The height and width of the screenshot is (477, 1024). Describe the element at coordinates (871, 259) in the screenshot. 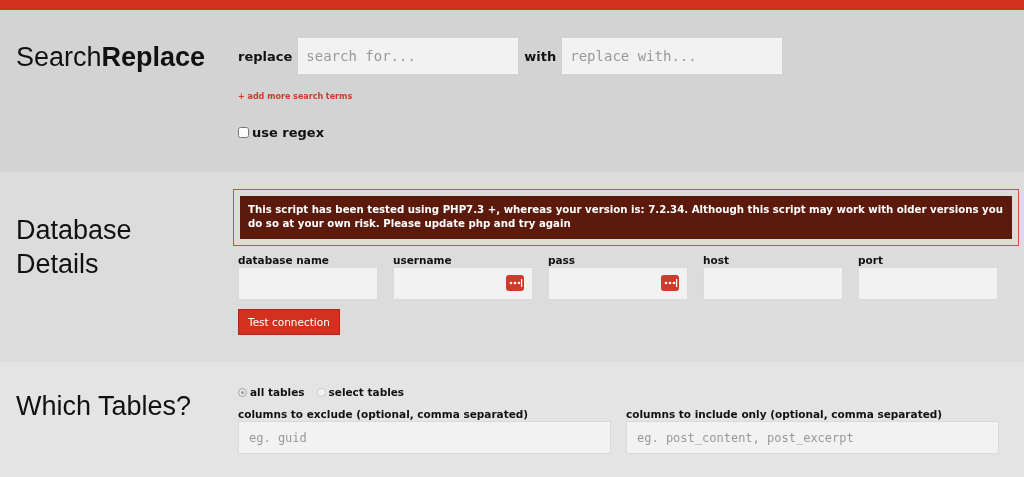

I see `field-label: port` at that location.